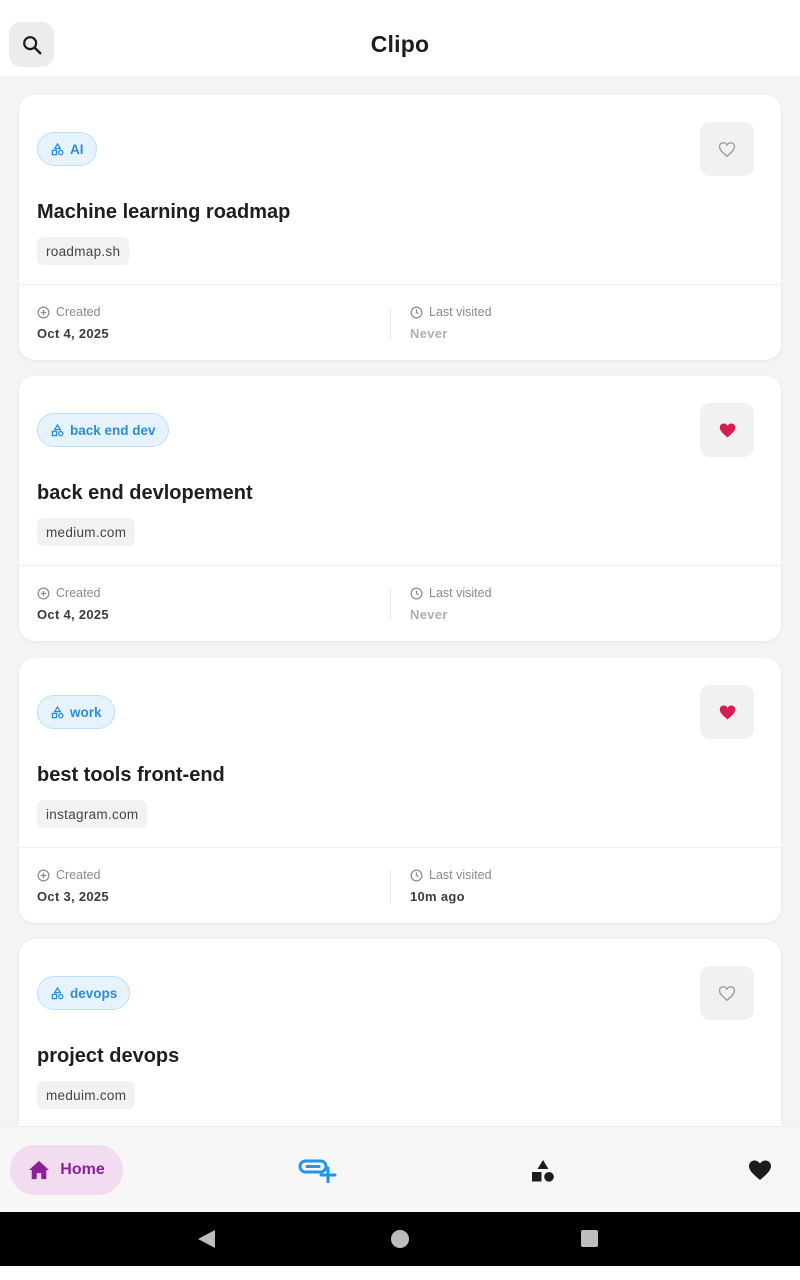  I want to click on bookmark-title: Machine learning roadmap, so click(163, 212).